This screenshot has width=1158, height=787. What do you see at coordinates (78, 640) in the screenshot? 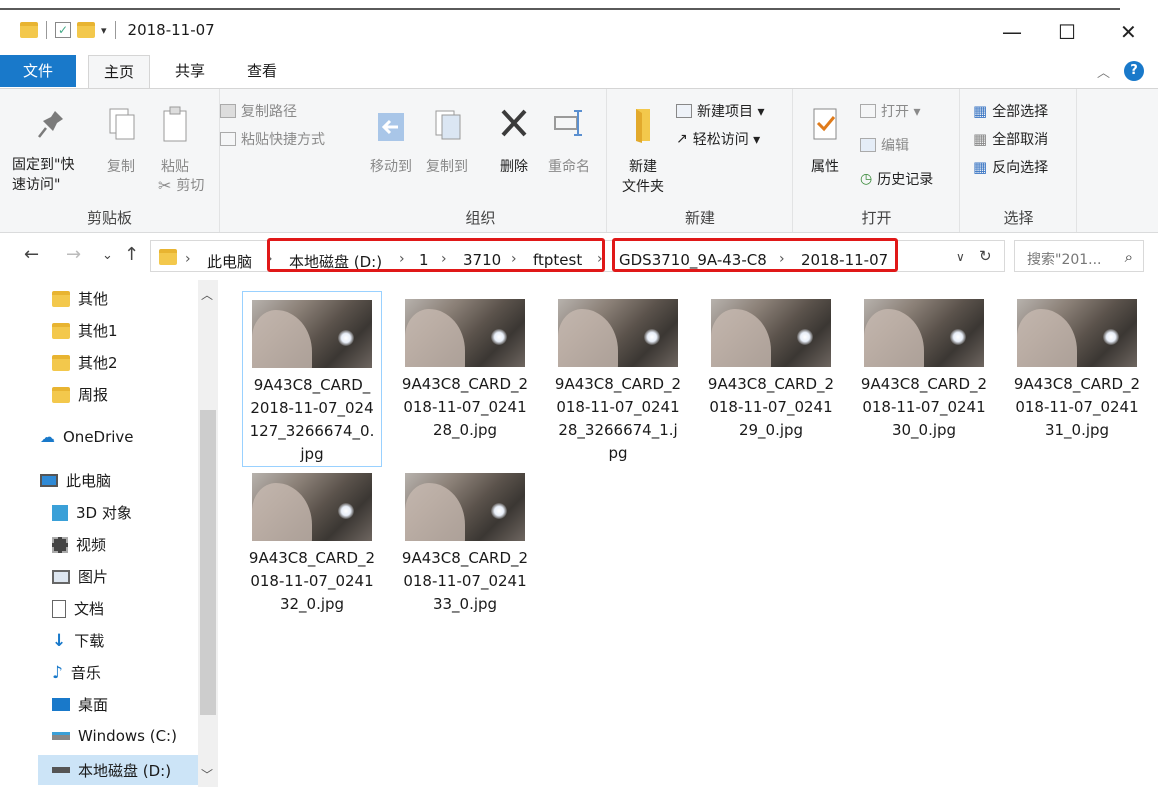
I see `nav-item-downloads: ↓ 下载` at bounding box center [78, 640].